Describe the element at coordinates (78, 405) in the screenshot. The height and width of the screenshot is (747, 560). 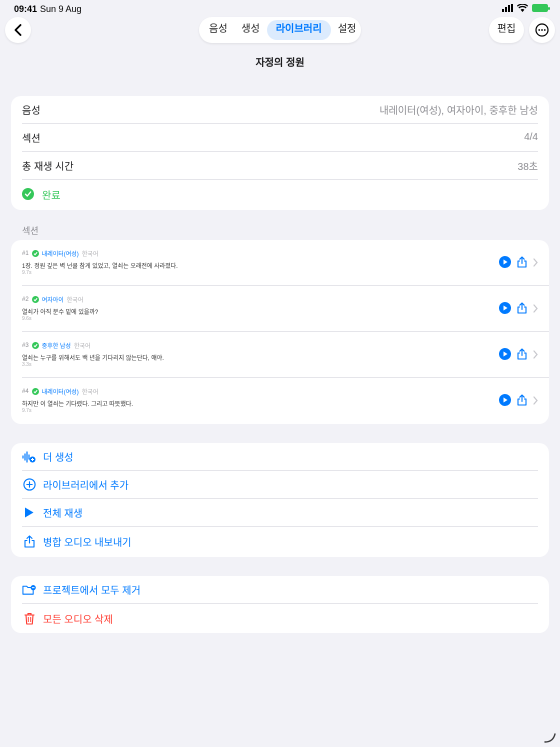
I see `section-text: 하지만 이 열쇠는 기다렸다. 그리고 따뜻했다.` at that location.